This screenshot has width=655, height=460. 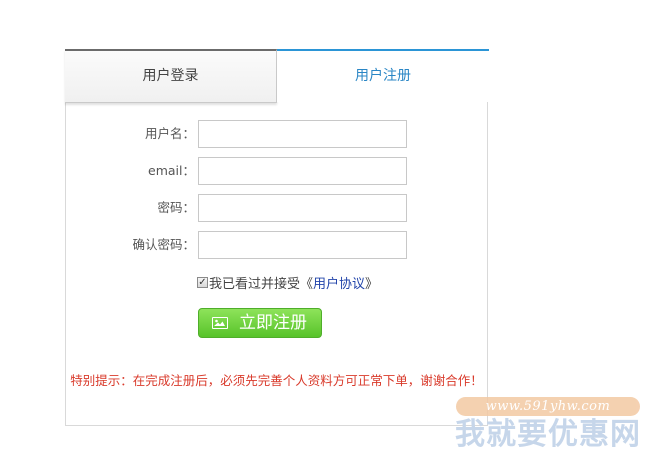 I want to click on agreement-checkbox: ✓, so click(x=202, y=282).